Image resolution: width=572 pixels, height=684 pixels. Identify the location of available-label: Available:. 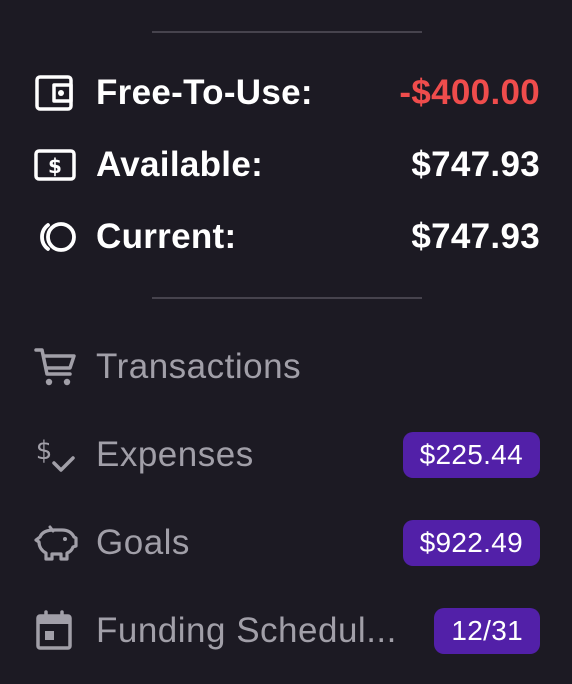
(180, 164).